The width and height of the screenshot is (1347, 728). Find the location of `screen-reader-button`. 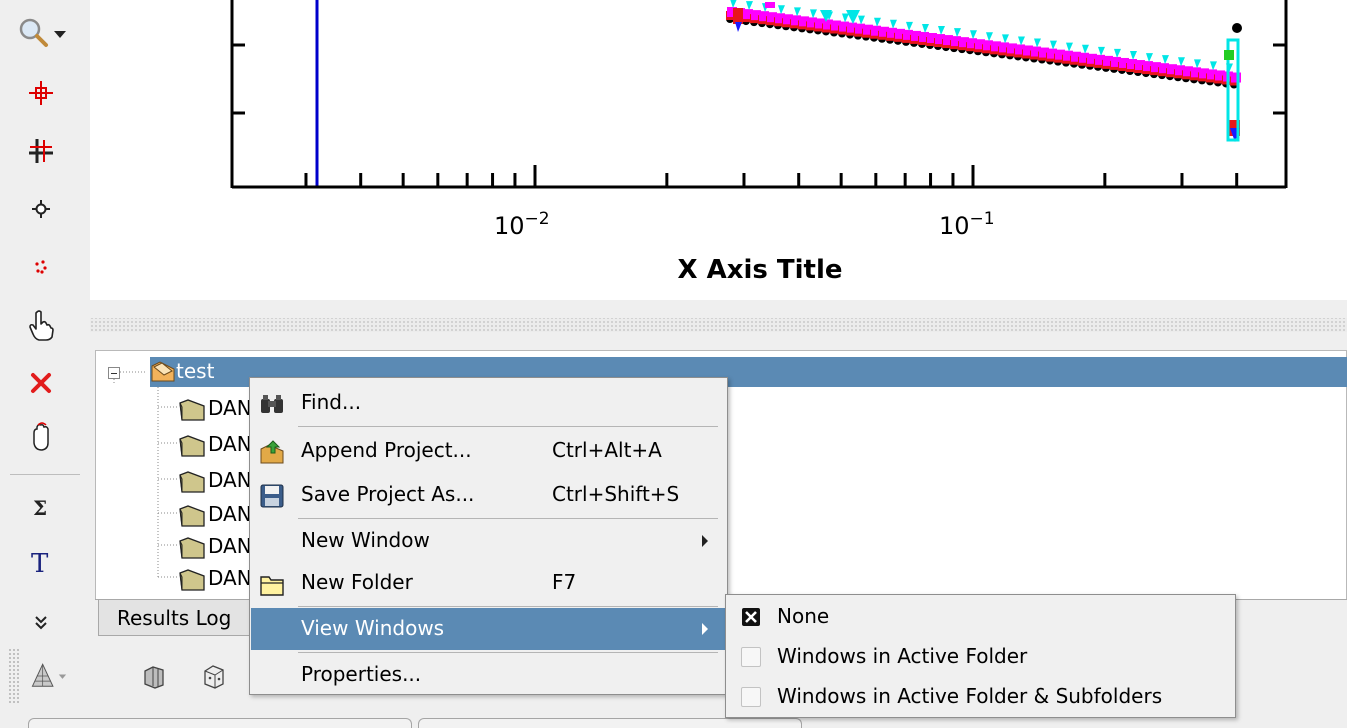

screen-reader-button is located at coordinates (41, 151).